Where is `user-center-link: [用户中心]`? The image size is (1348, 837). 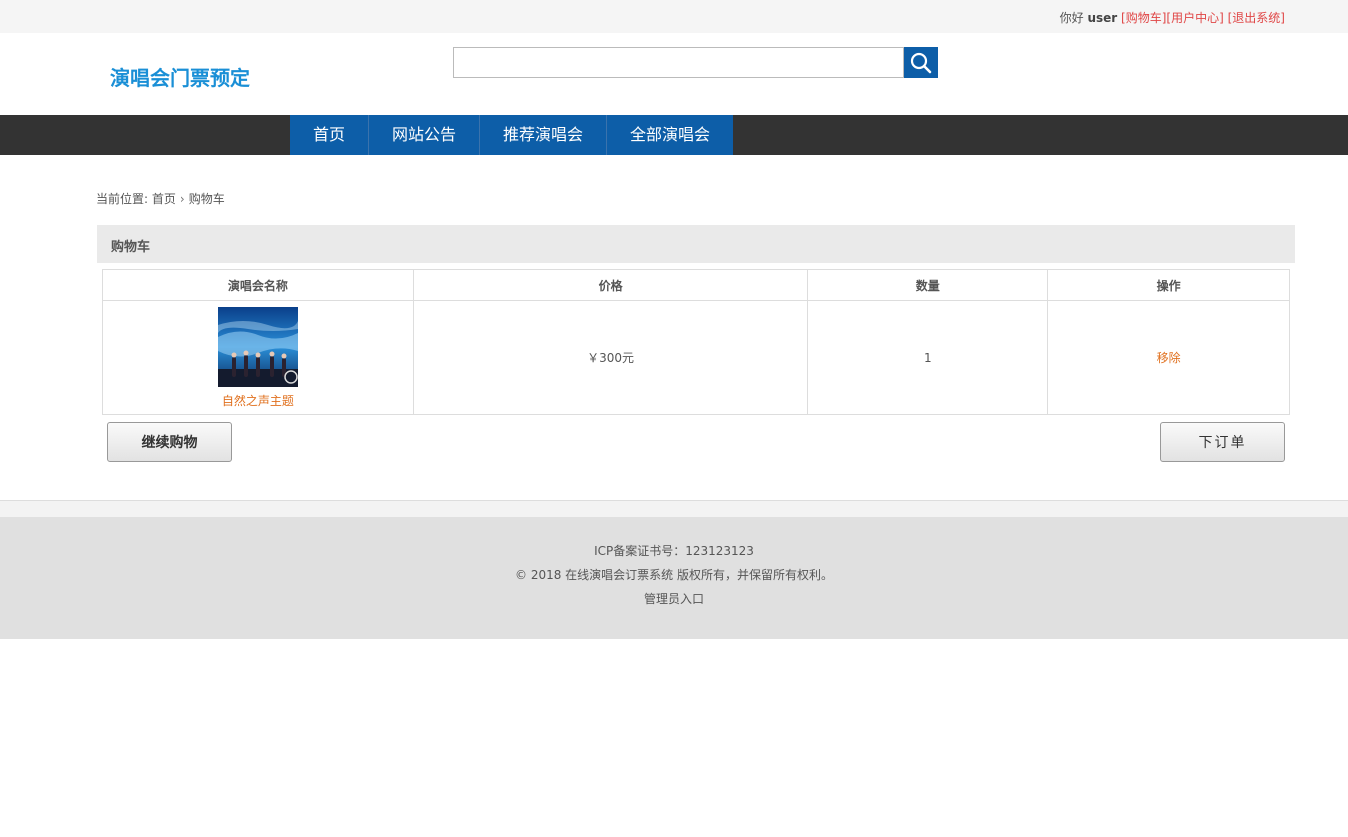
user-center-link: [用户中心] is located at coordinates (1194, 18).